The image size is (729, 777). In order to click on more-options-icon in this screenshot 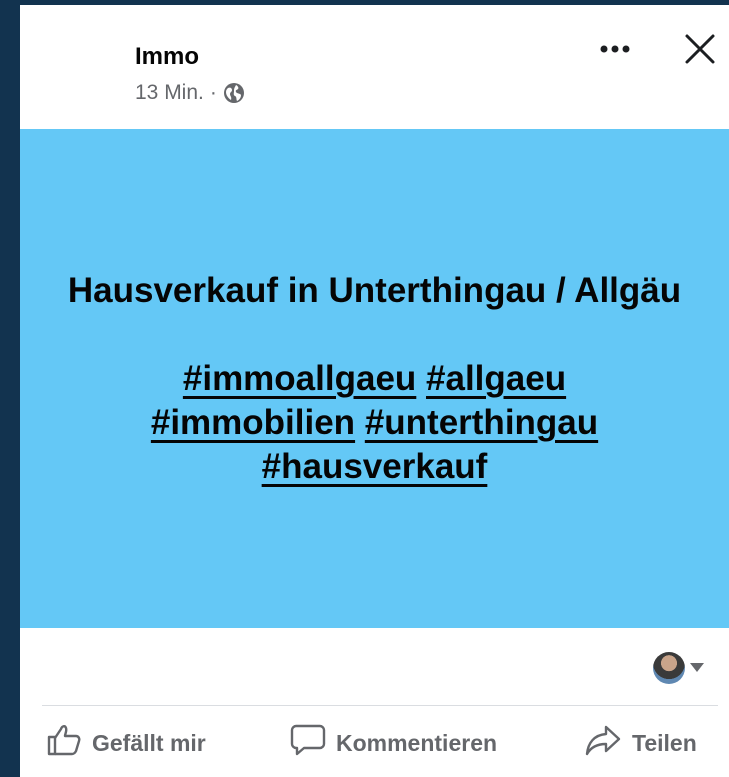, I will do `click(615, 49)`.